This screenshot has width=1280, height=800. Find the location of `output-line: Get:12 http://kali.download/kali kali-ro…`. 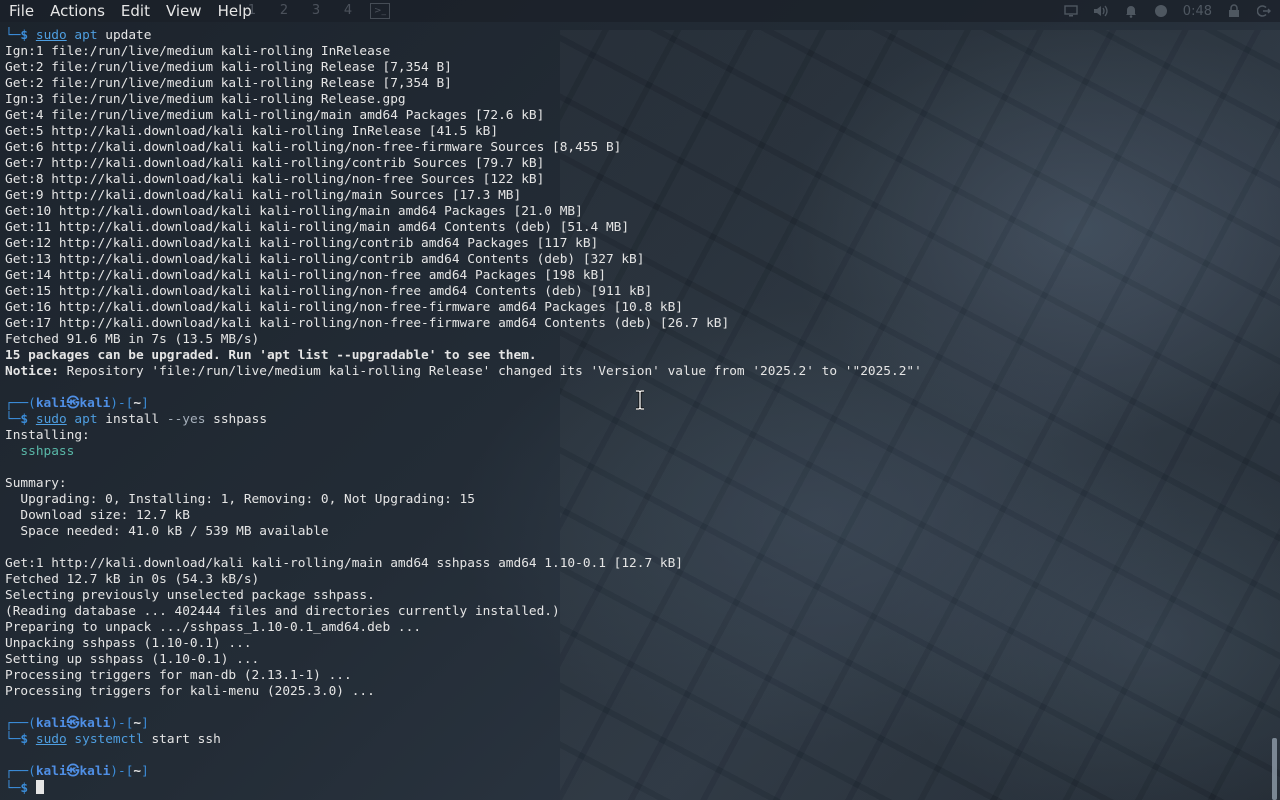

output-line: Get:12 http://kali.download/kali kali-ro… is located at coordinates (302, 243).